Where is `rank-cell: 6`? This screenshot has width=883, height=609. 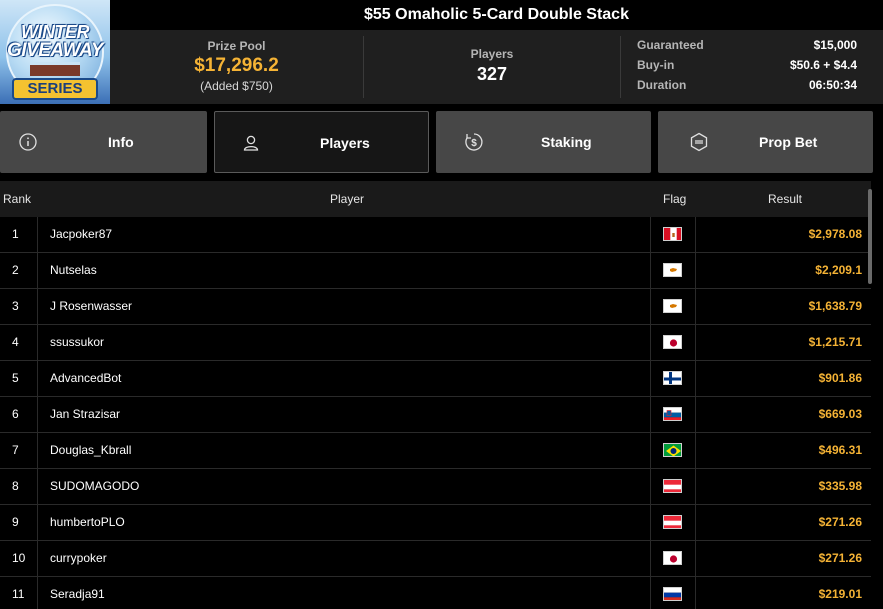
rank-cell: 6 is located at coordinates (19, 414).